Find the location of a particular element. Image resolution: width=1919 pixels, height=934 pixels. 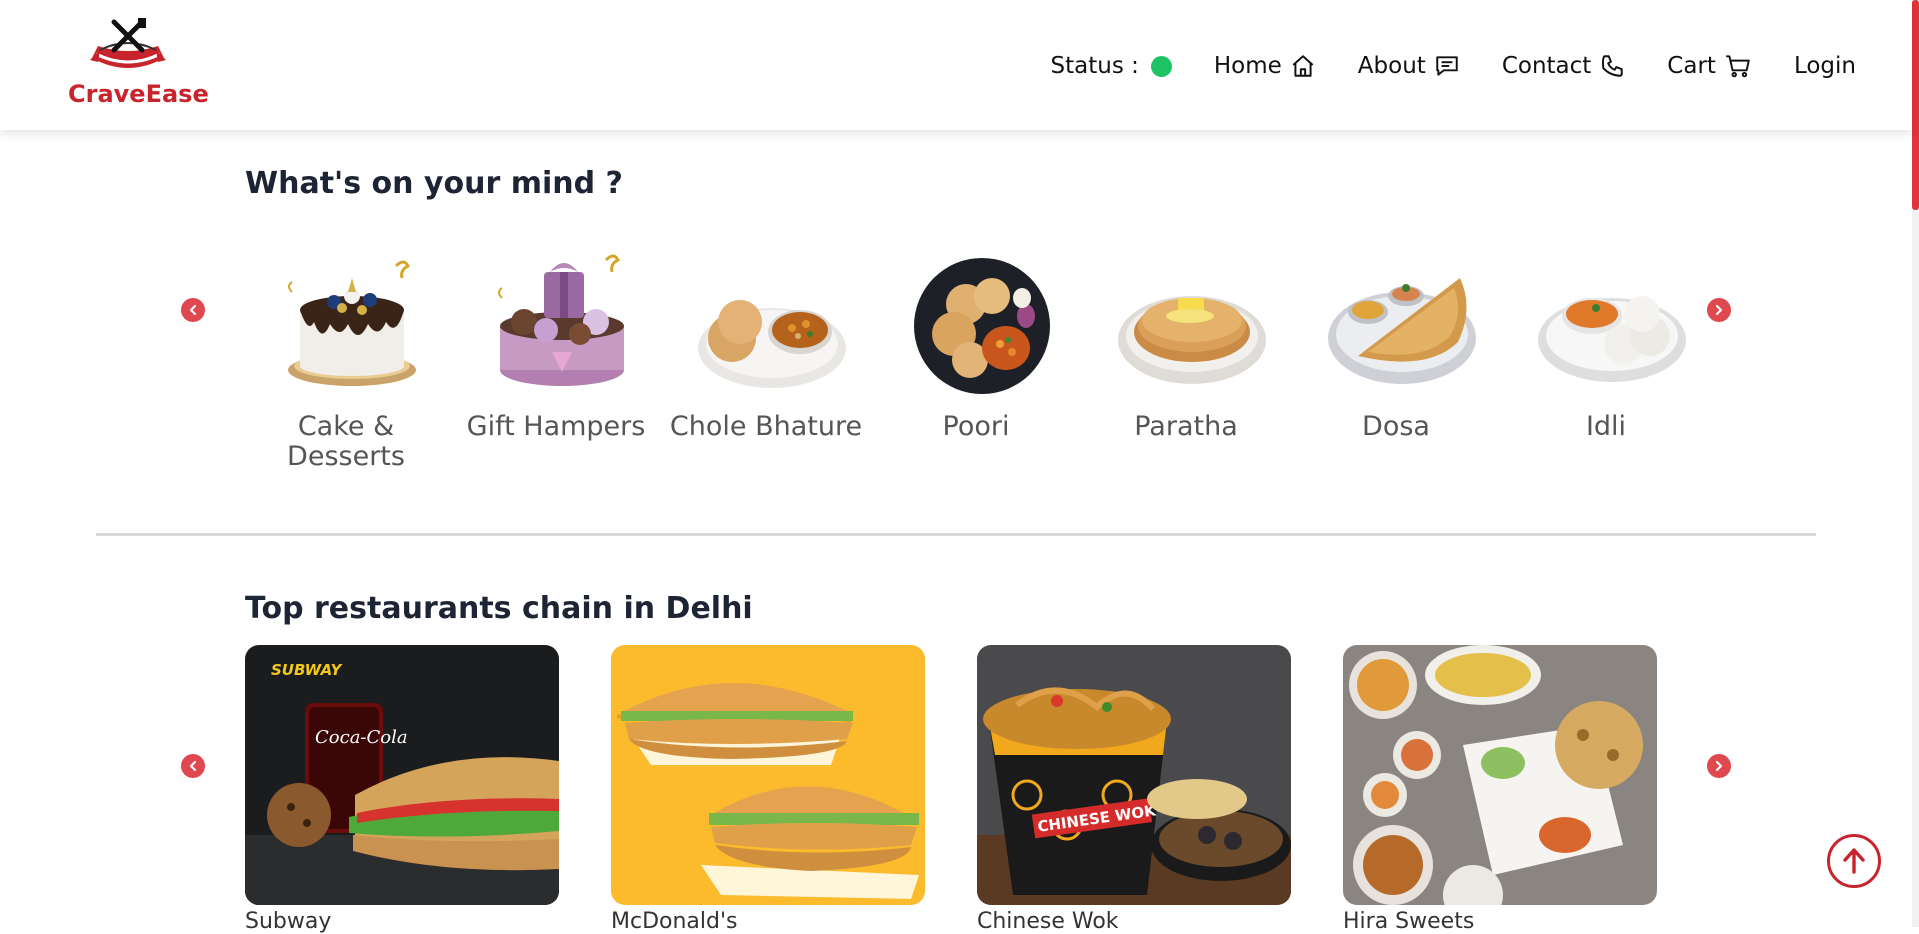

category-label: Gift Hampers is located at coordinates (556, 426).